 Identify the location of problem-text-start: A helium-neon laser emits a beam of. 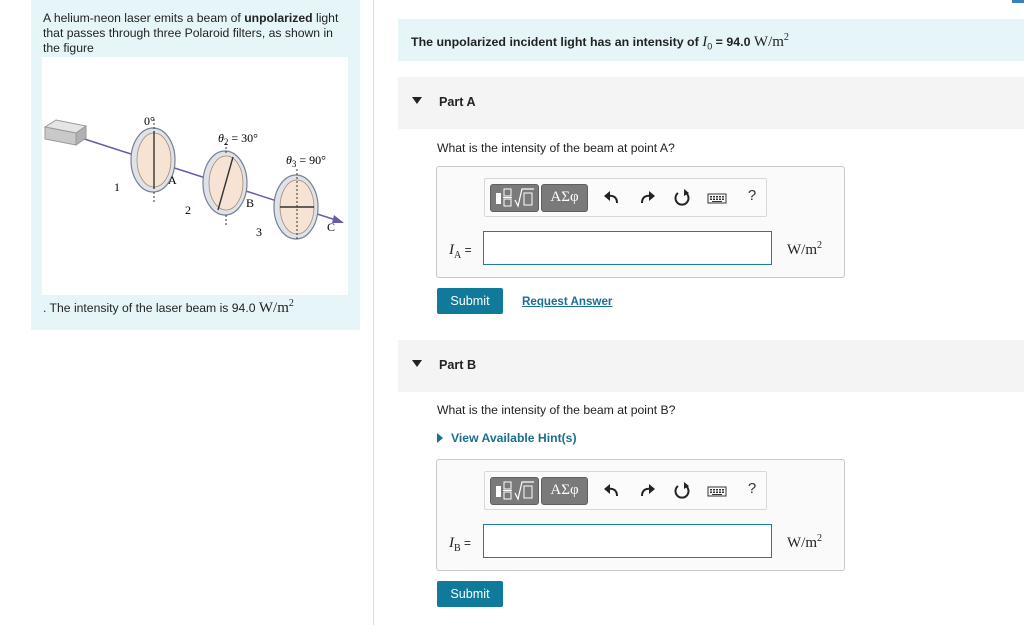
(144, 18).